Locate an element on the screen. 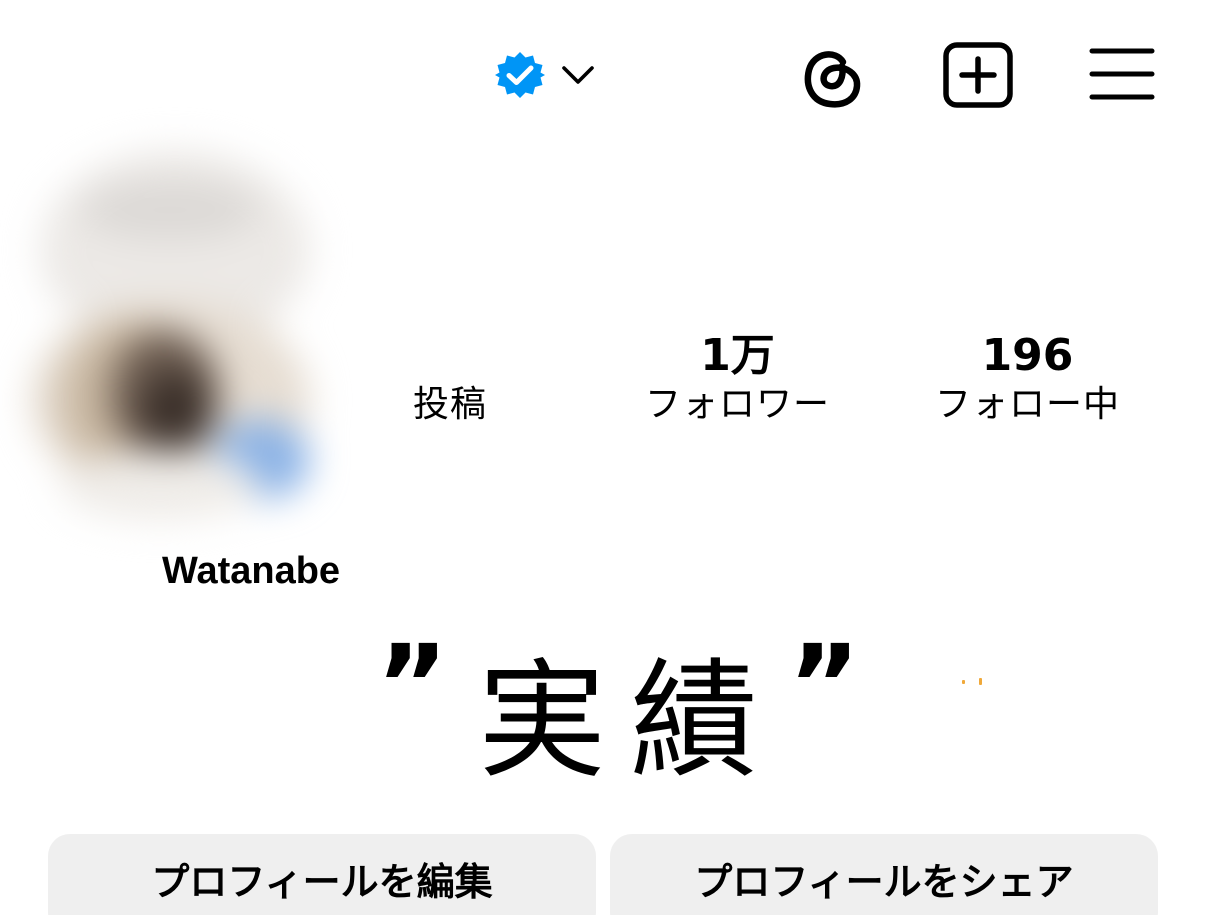 The width and height of the screenshot is (1206, 915). bio-headline: ” 実績 ” is located at coordinates (615, 708).